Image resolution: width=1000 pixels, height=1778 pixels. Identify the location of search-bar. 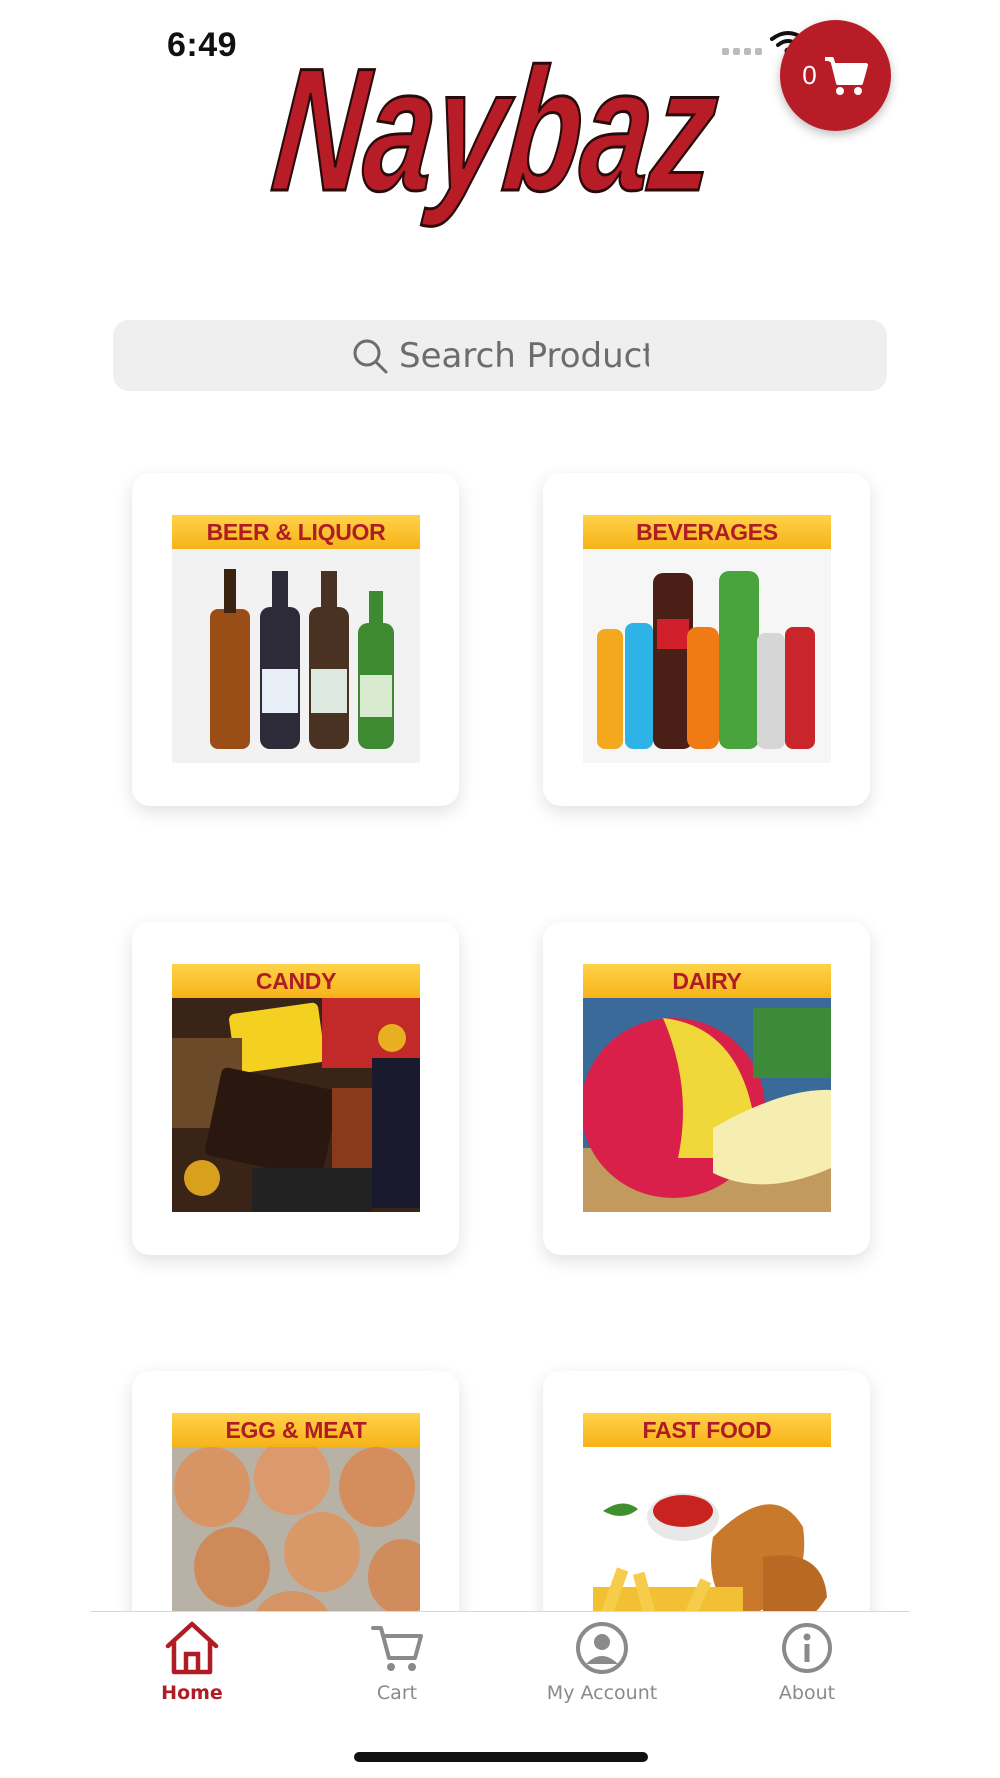
(500, 355).